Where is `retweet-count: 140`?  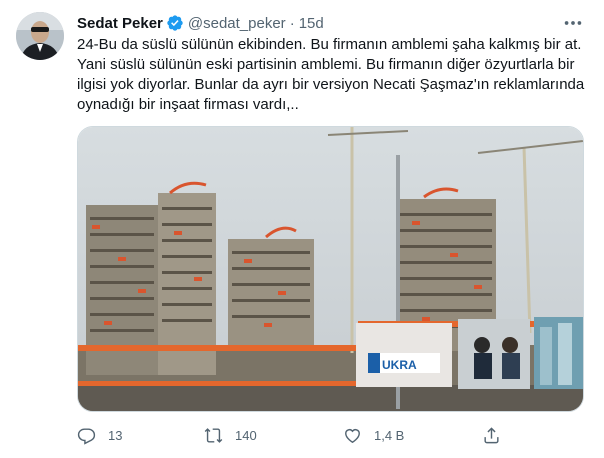
retweet-count: 140 is located at coordinates (246, 435).